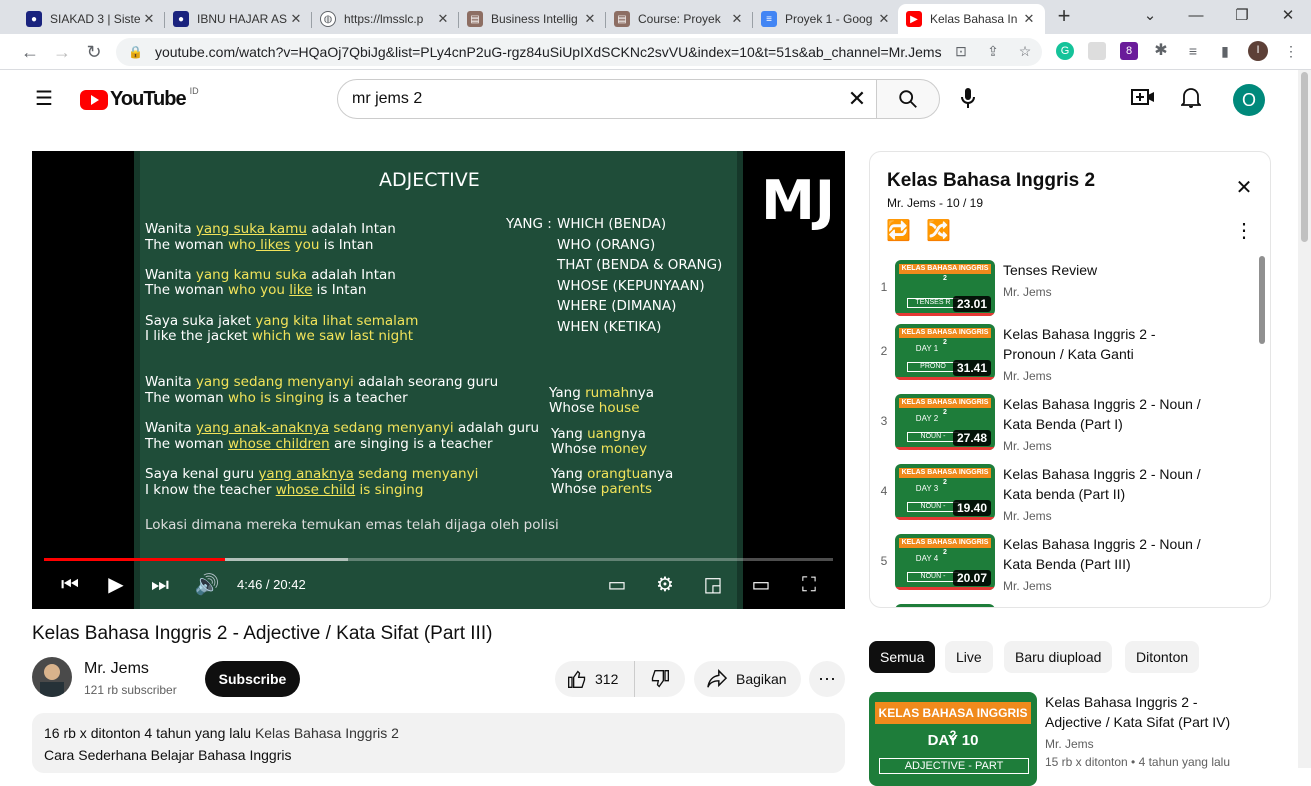 The width and height of the screenshot is (1311, 786). Describe the element at coordinates (139, 98) in the screenshot. I see `youtube-logo: YouTube ID` at that location.